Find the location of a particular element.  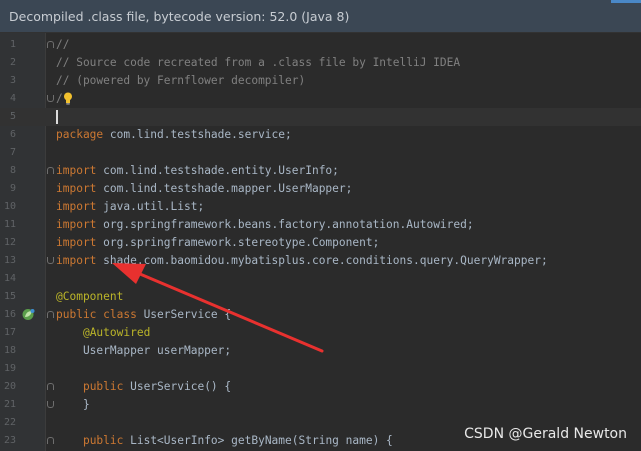

red-arrow-annotation is located at coordinates (218, 308).